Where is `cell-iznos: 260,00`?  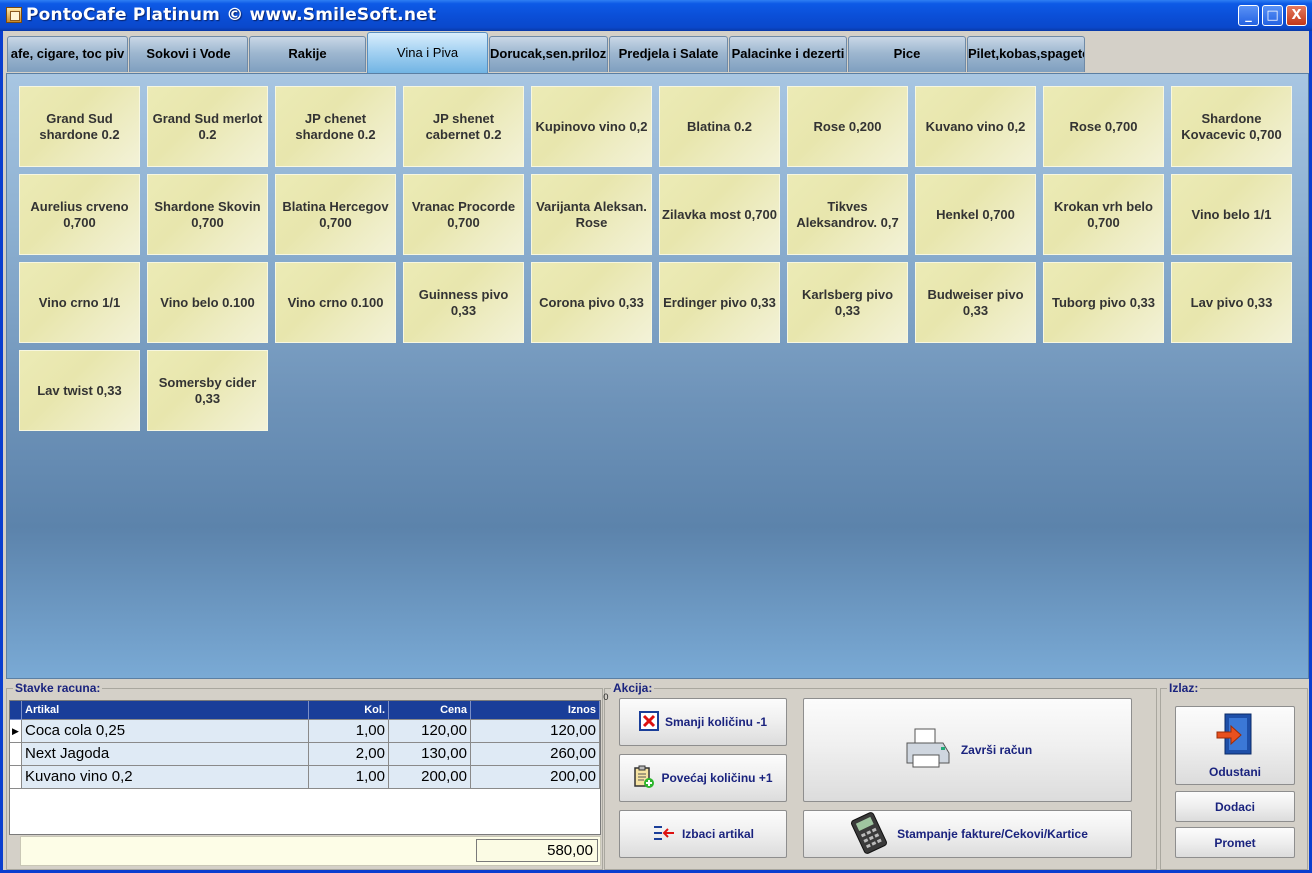 cell-iznos: 260,00 is located at coordinates (535, 754).